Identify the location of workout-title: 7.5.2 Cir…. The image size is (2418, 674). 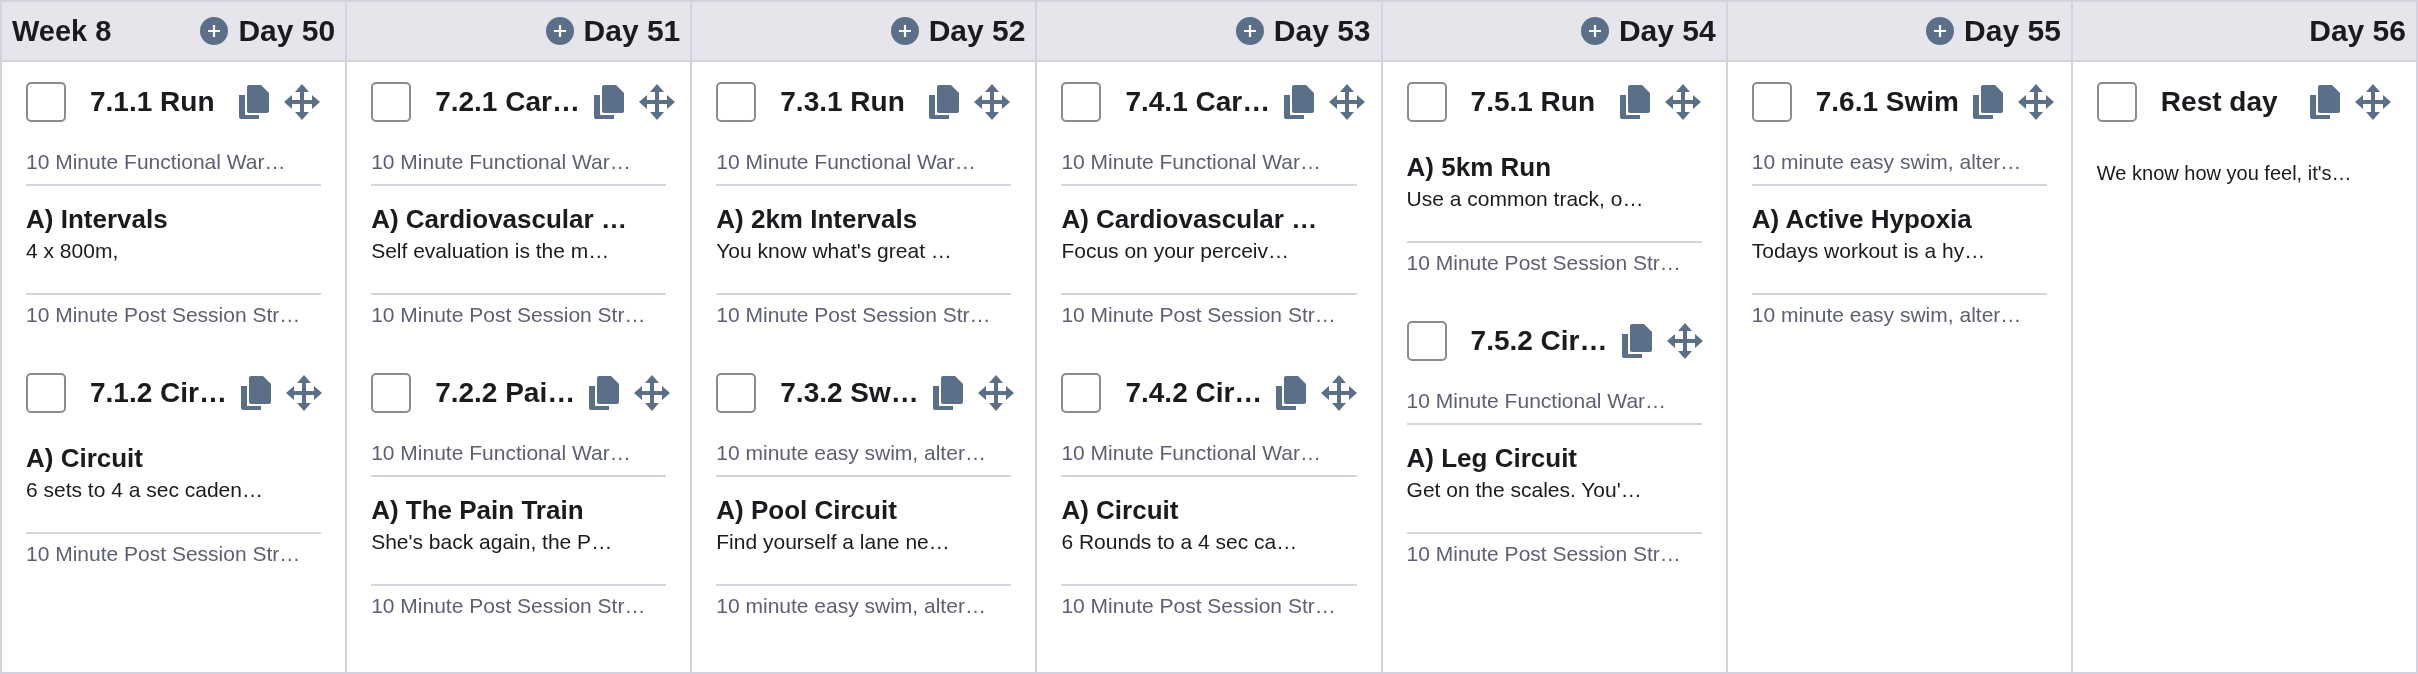
(1539, 341).